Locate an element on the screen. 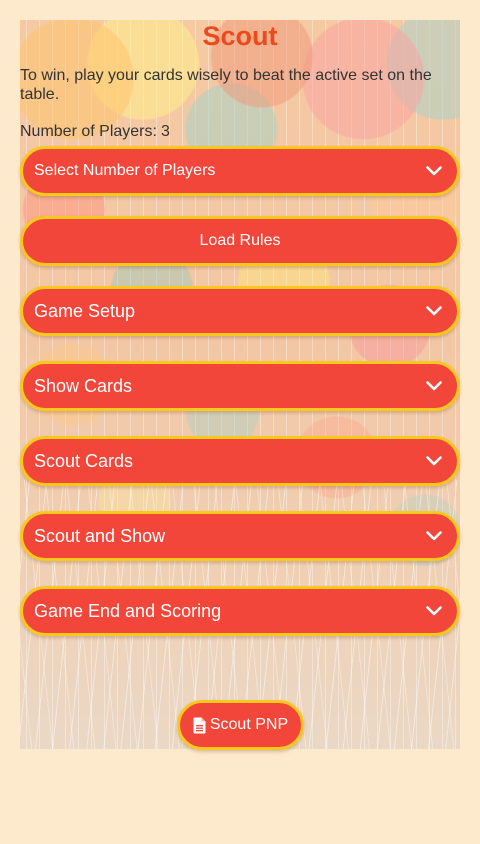 This screenshot has height=844, width=480. accordion-scout-cards: Scout Cards is located at coordinates (240, 461).